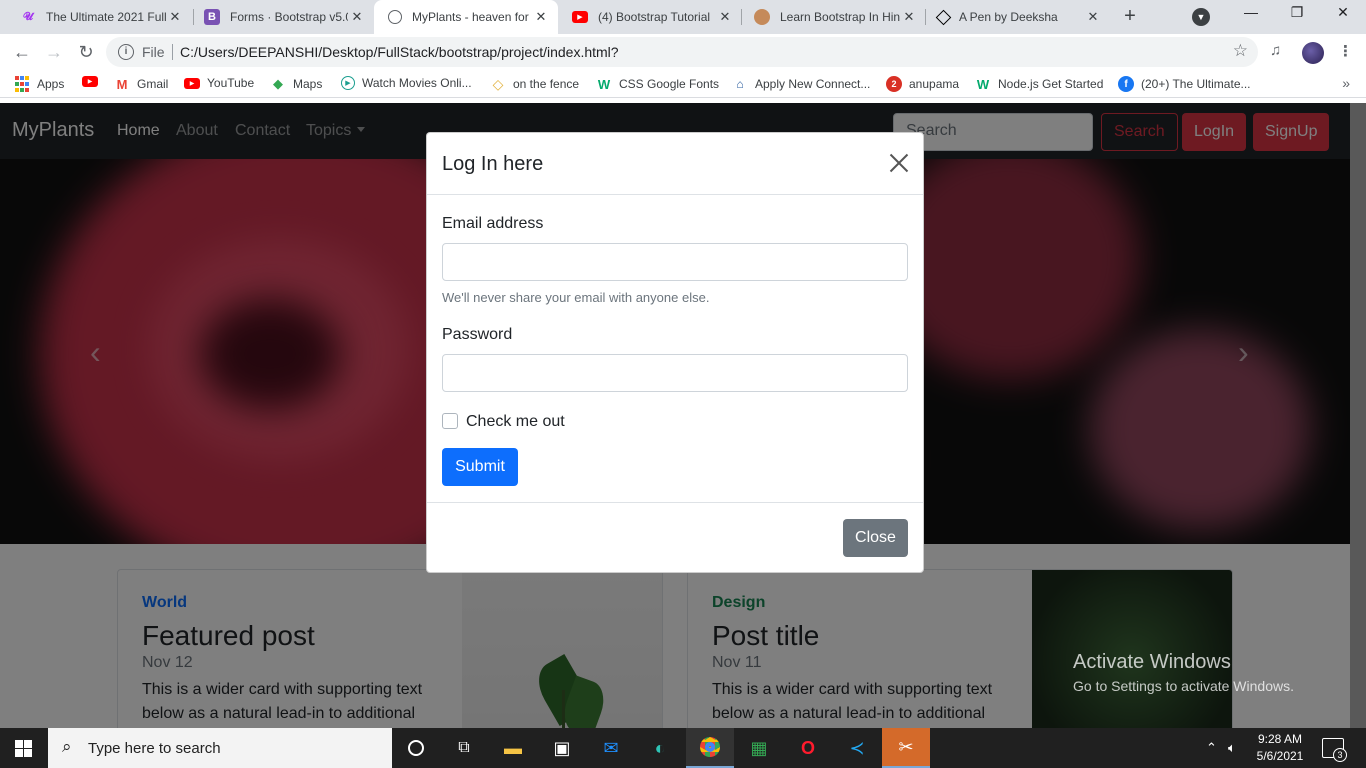  Describe the element at coordinates (51, 84) in the screenshot. I see `bookmark-label: Apps` at that location.